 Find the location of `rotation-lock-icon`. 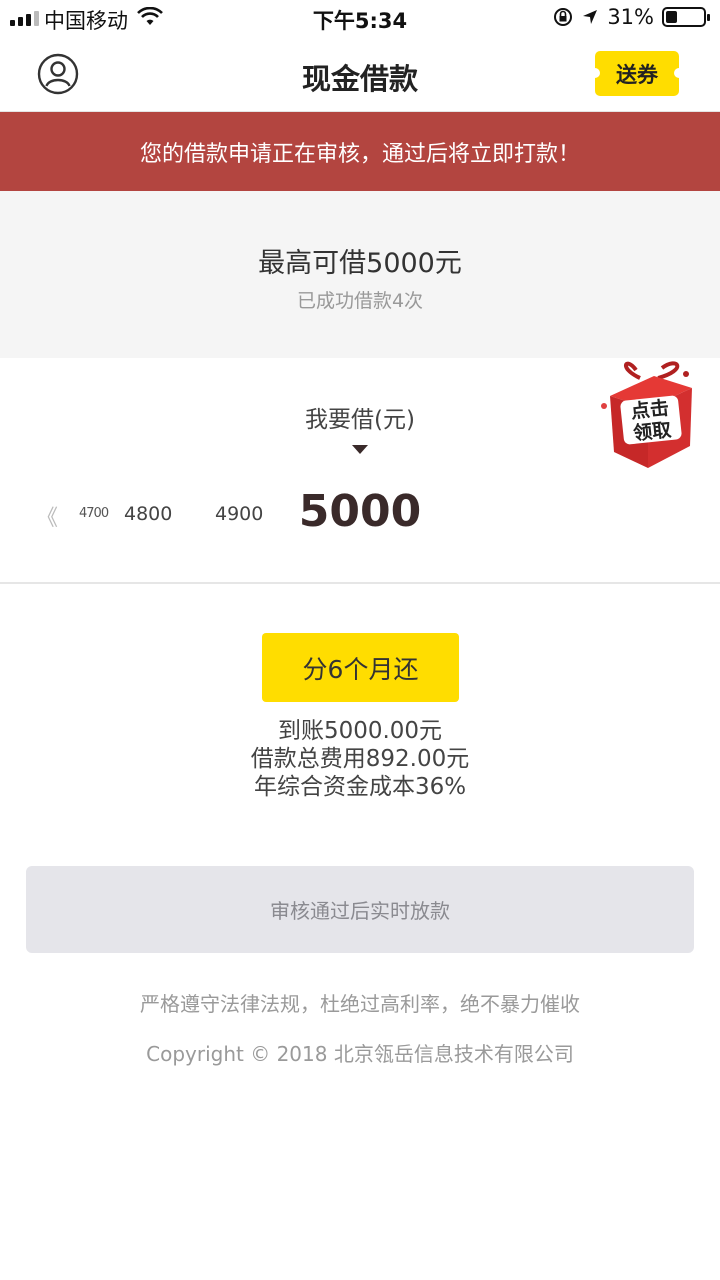

rotation-lock-icon is located at coordinates (563, 17).